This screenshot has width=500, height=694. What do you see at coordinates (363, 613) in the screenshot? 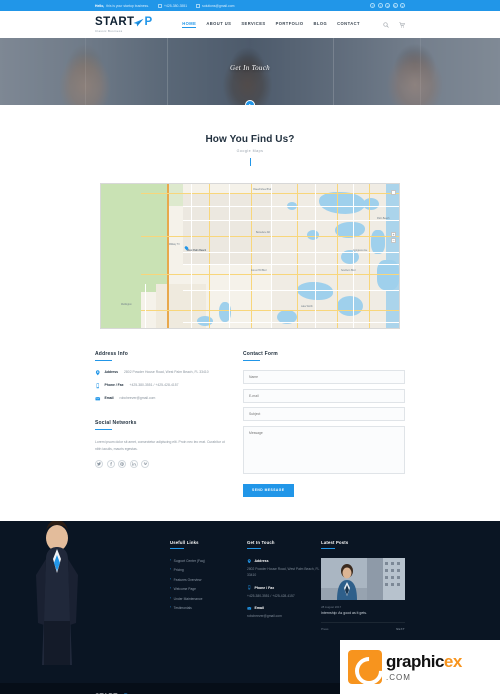
I see `post-title: Internship: As good as it gets.` at bounding box center [363, 613].